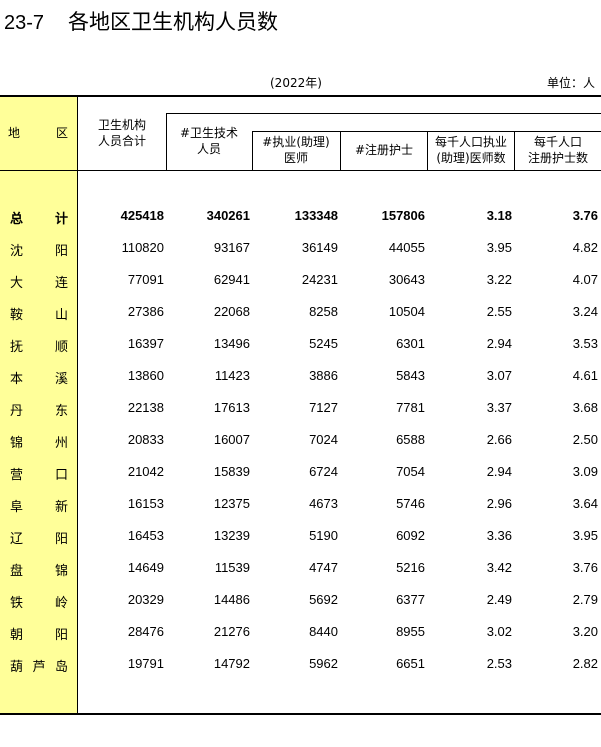 Image resolution: width=601 pixels, height=747 pixels. What do you see at coordinates (499, 503) in the screenshot?
I see `cell-doctors-per-k: 2.96` at bounding box center [499, 503].